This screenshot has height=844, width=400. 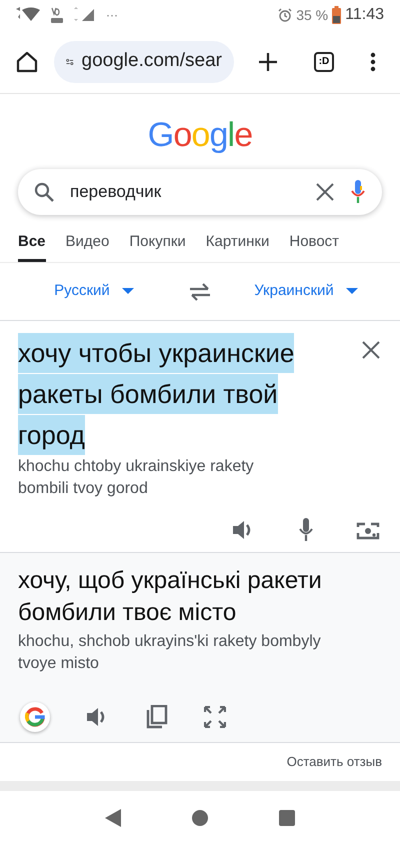 I want to click on translation-text: хочу, щоб українські ракети бомбили твоє місто, so click(x=170, y=597).